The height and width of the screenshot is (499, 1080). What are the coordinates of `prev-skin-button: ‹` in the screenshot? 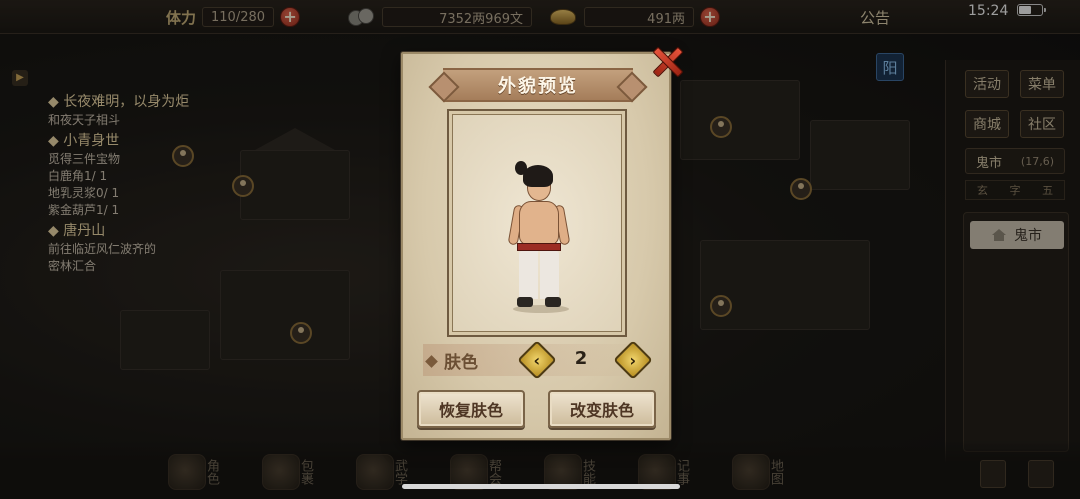 It's located at (537, 360).